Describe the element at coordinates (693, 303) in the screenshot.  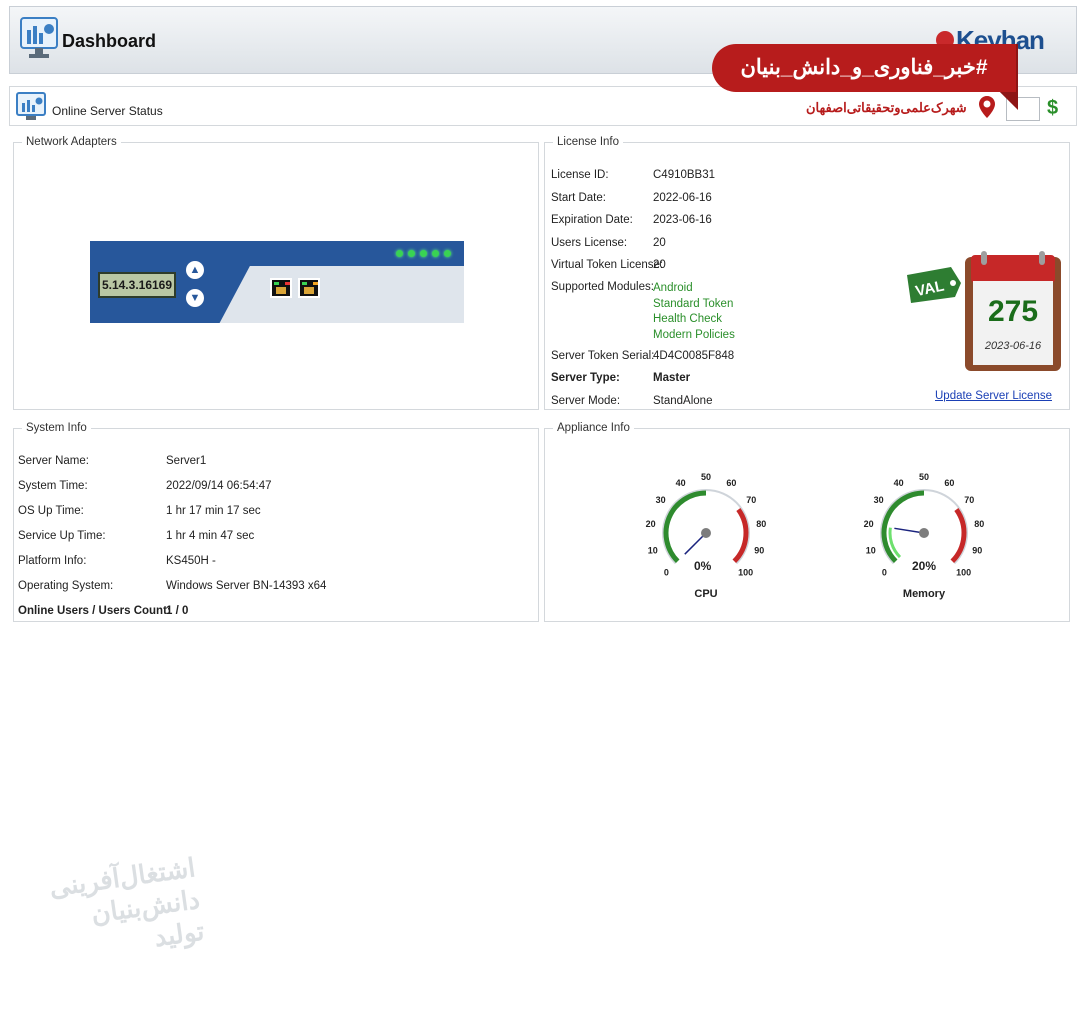
I see `module-item: Standard Token` at that location.